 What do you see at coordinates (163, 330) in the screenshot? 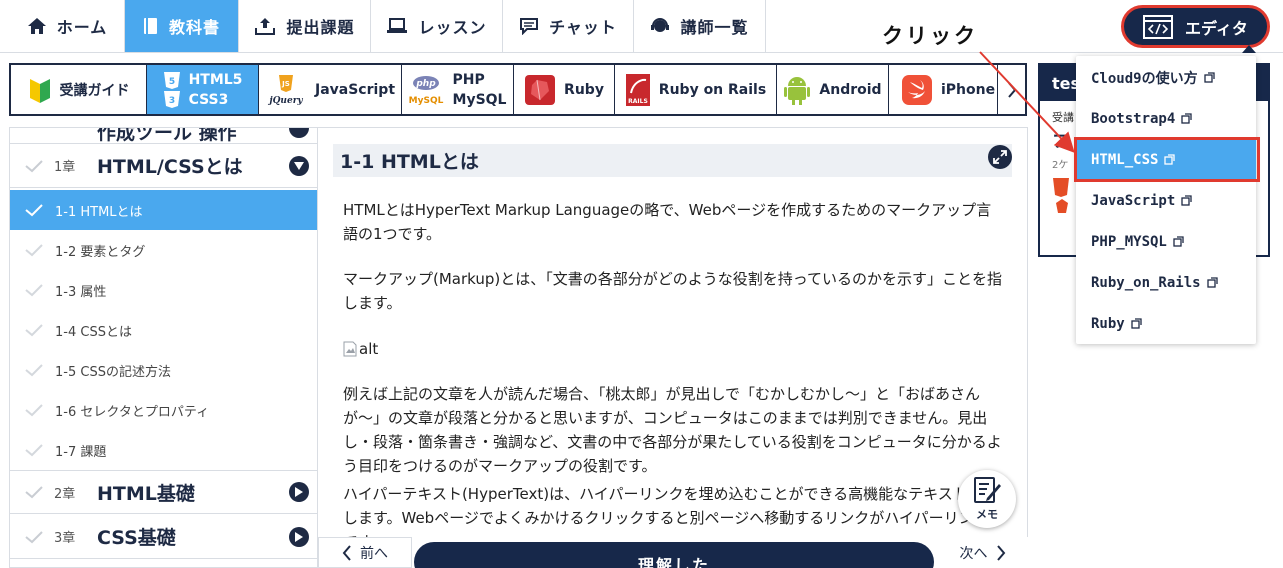
I see `lesson-1-4: 1-4 CSSとは` at bounding box center [163, 330].